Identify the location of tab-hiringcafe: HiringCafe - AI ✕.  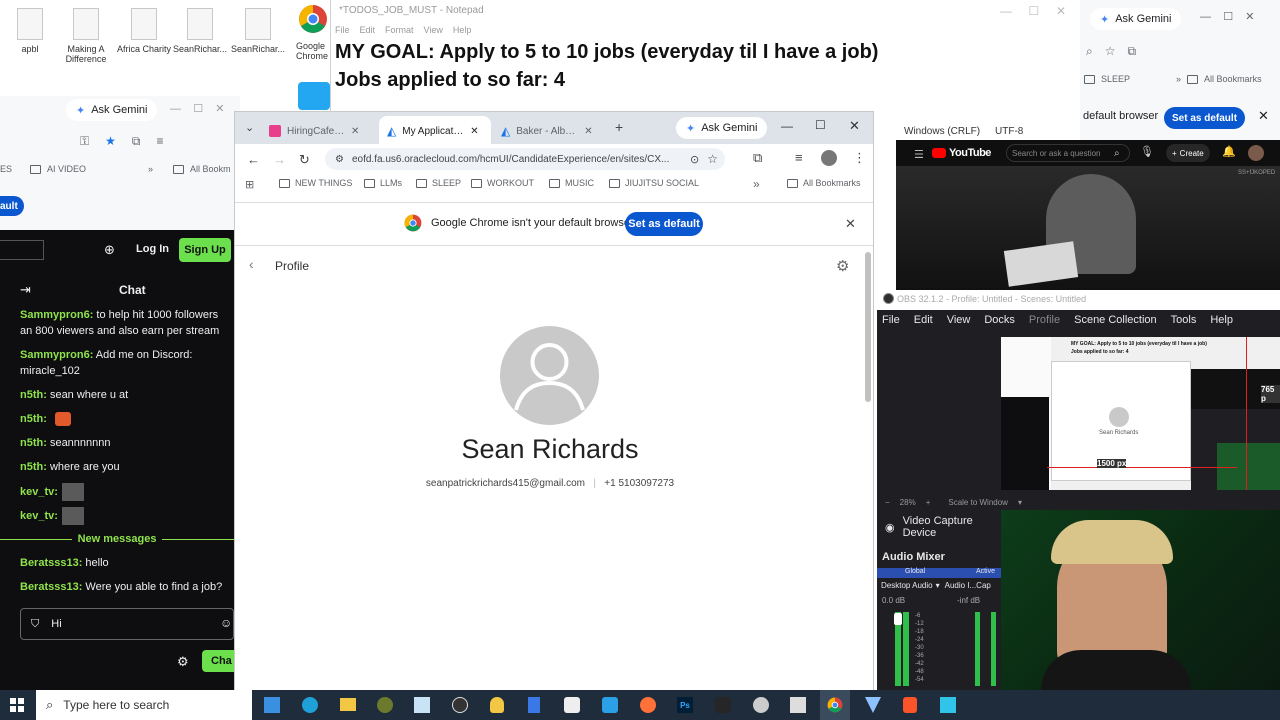
(321, 131).